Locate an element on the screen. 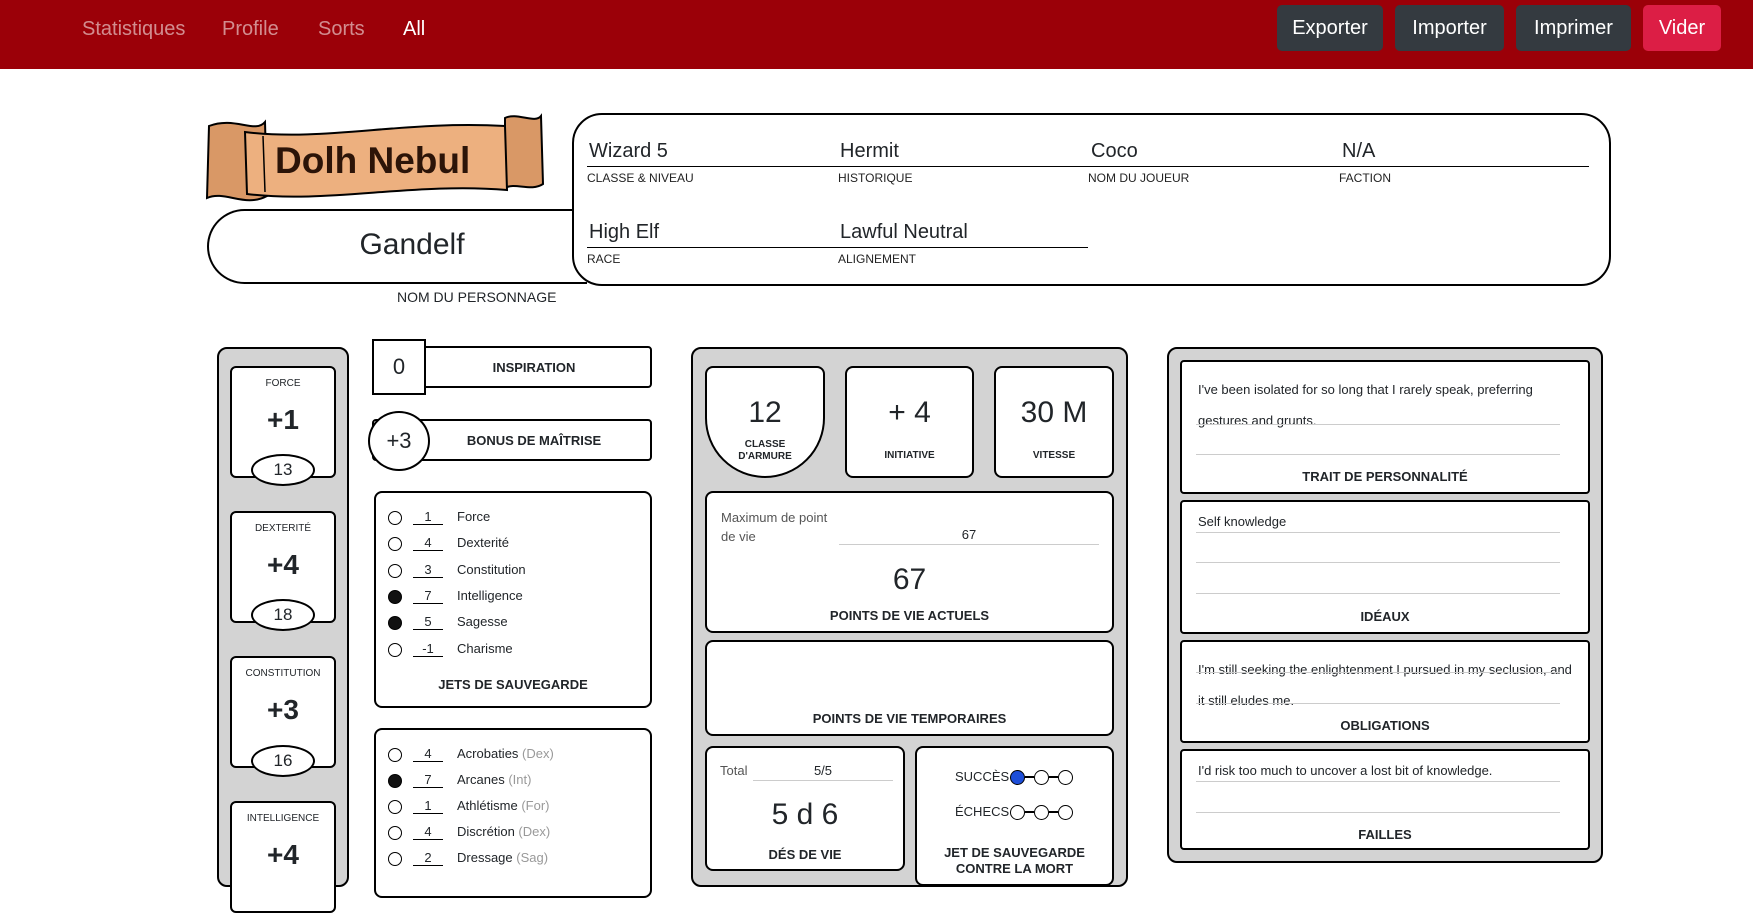  skill-ability: (Sag) is located at coordinates (532, 857).